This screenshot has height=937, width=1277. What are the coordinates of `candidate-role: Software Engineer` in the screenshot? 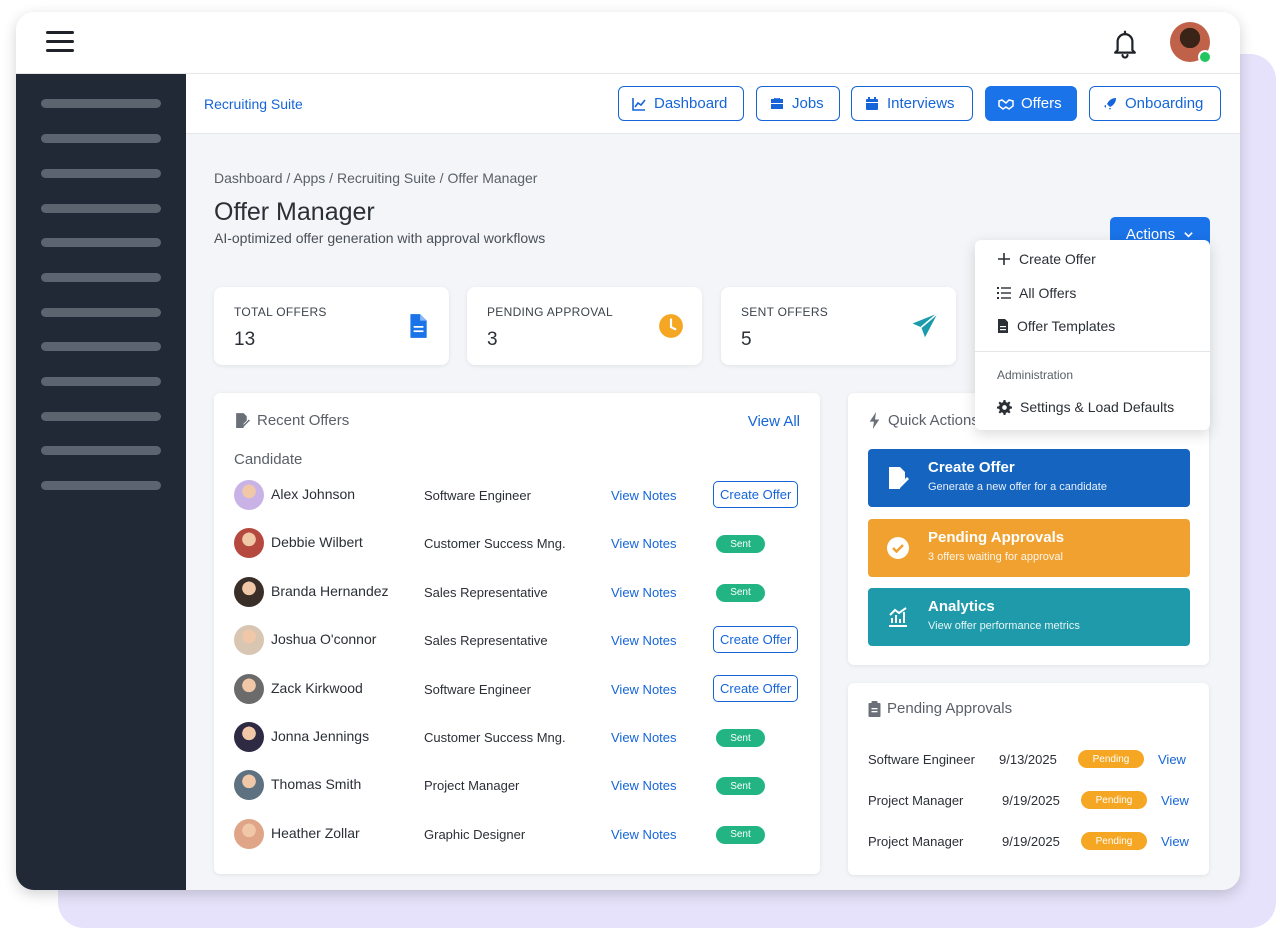 It's located at (477, 495).